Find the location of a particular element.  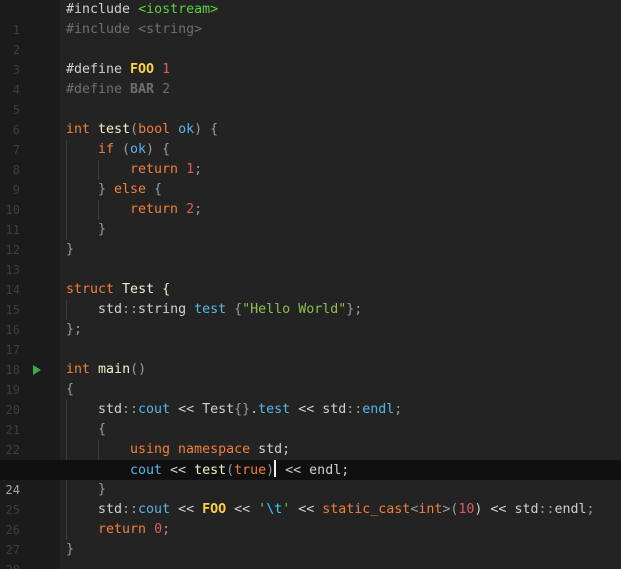

code-text: struct Test { is located at coordinates (118, 289).